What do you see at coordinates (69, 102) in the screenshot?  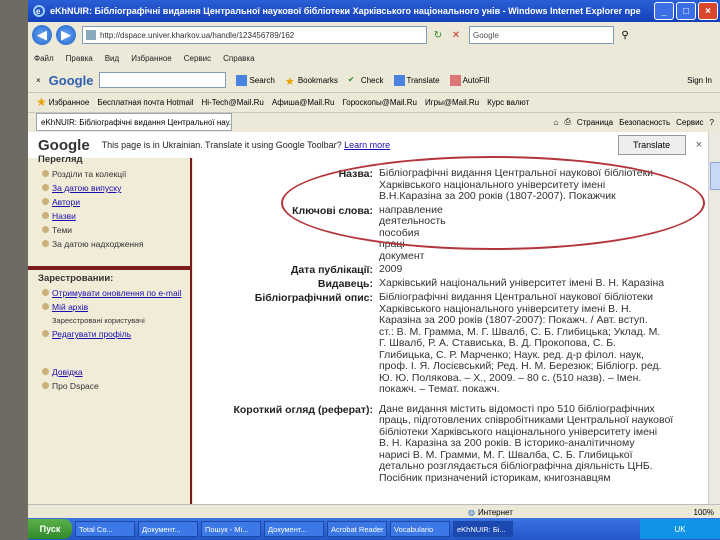 I see `favorites-label: Избранное` at bounding box center [69, 102].